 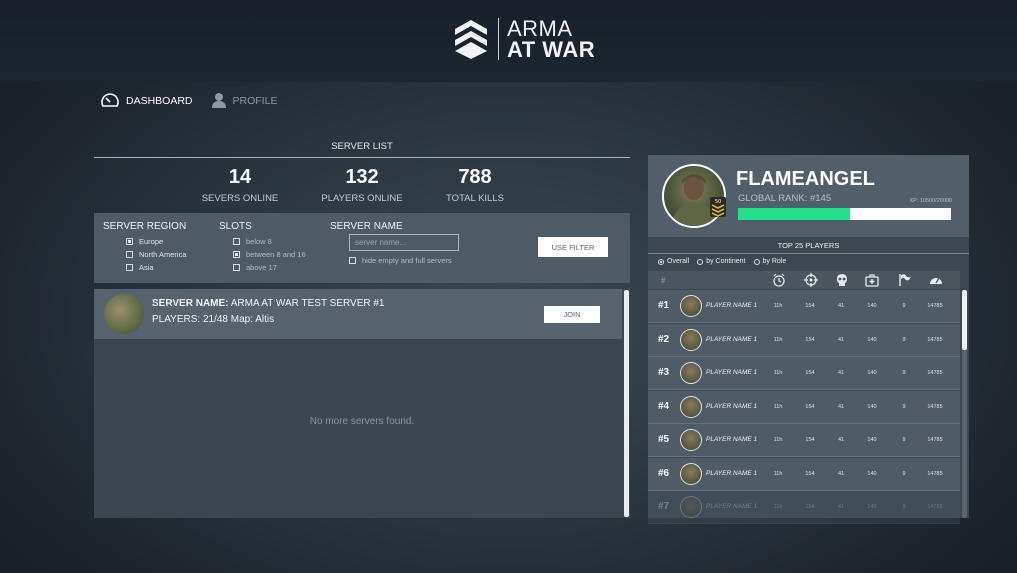 I want to click on slots-option-8-16: between 8 and 16, so click(x=269, y=254).